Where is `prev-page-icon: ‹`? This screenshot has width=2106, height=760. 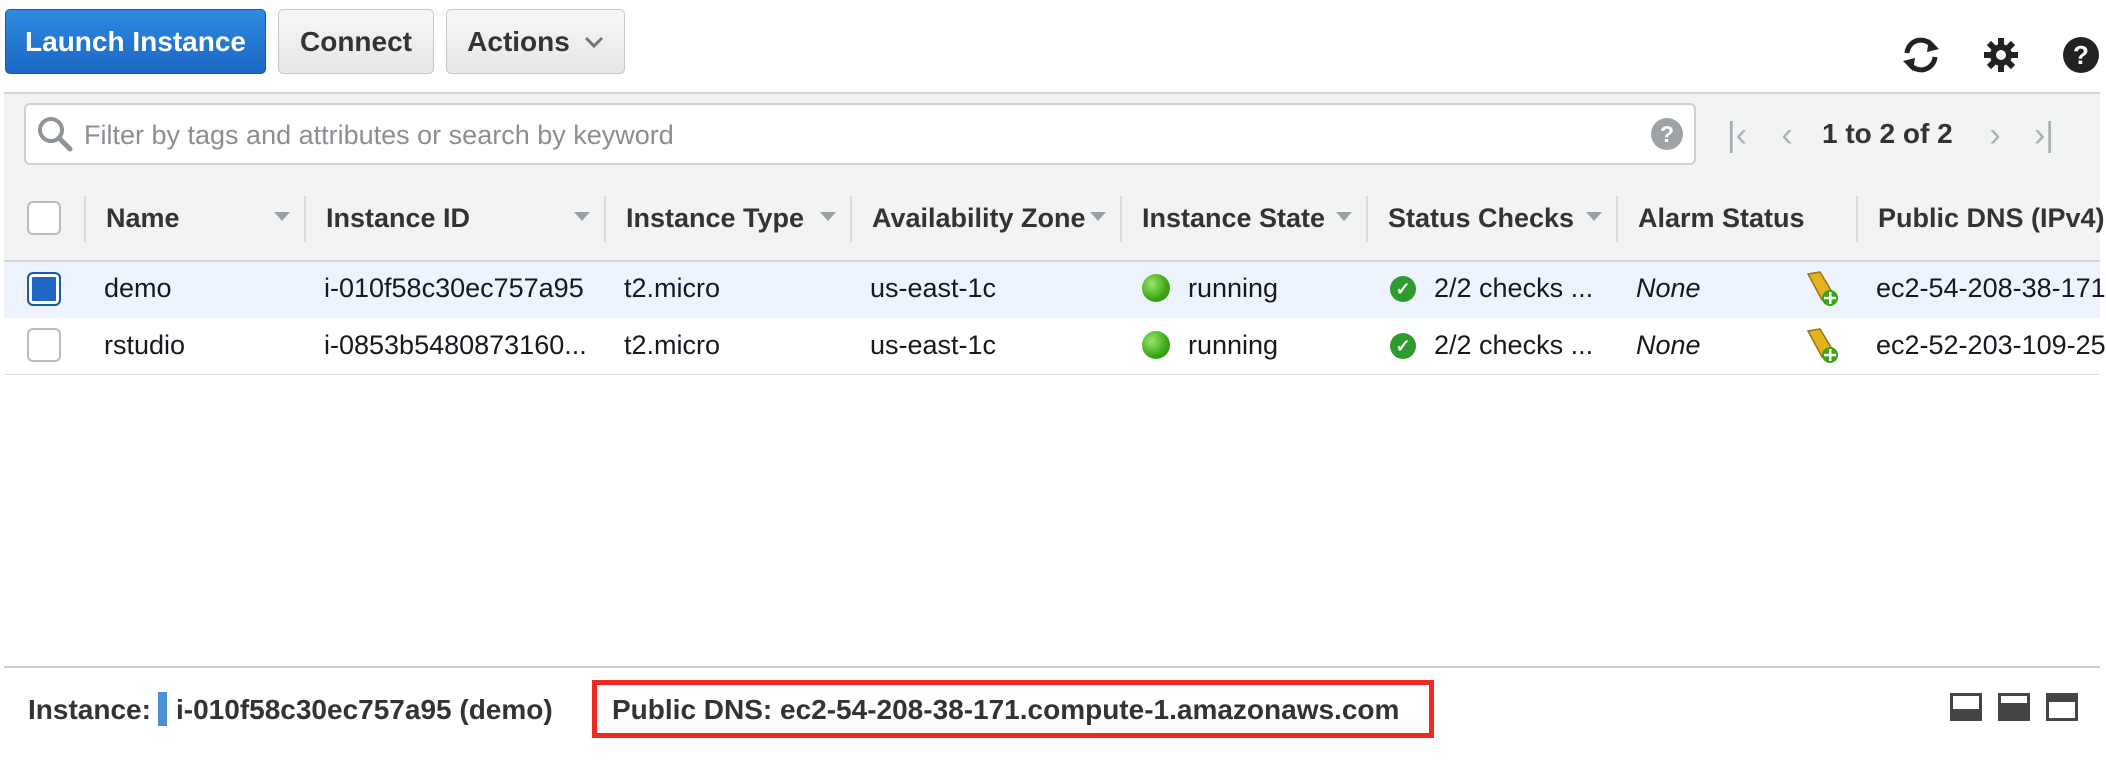 prev-page-icon: ‹ is located at coordinates (1787, 135).